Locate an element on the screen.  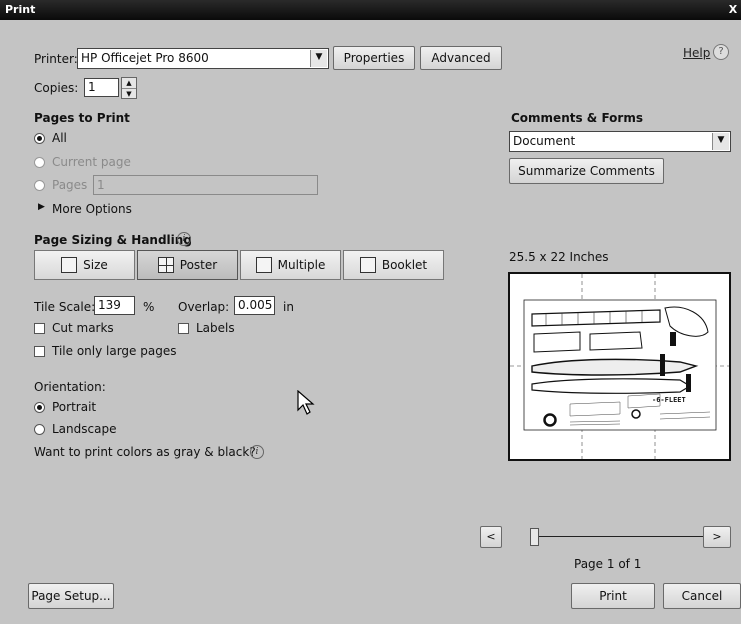
help-link: Help is located at coordinates (696, 53).